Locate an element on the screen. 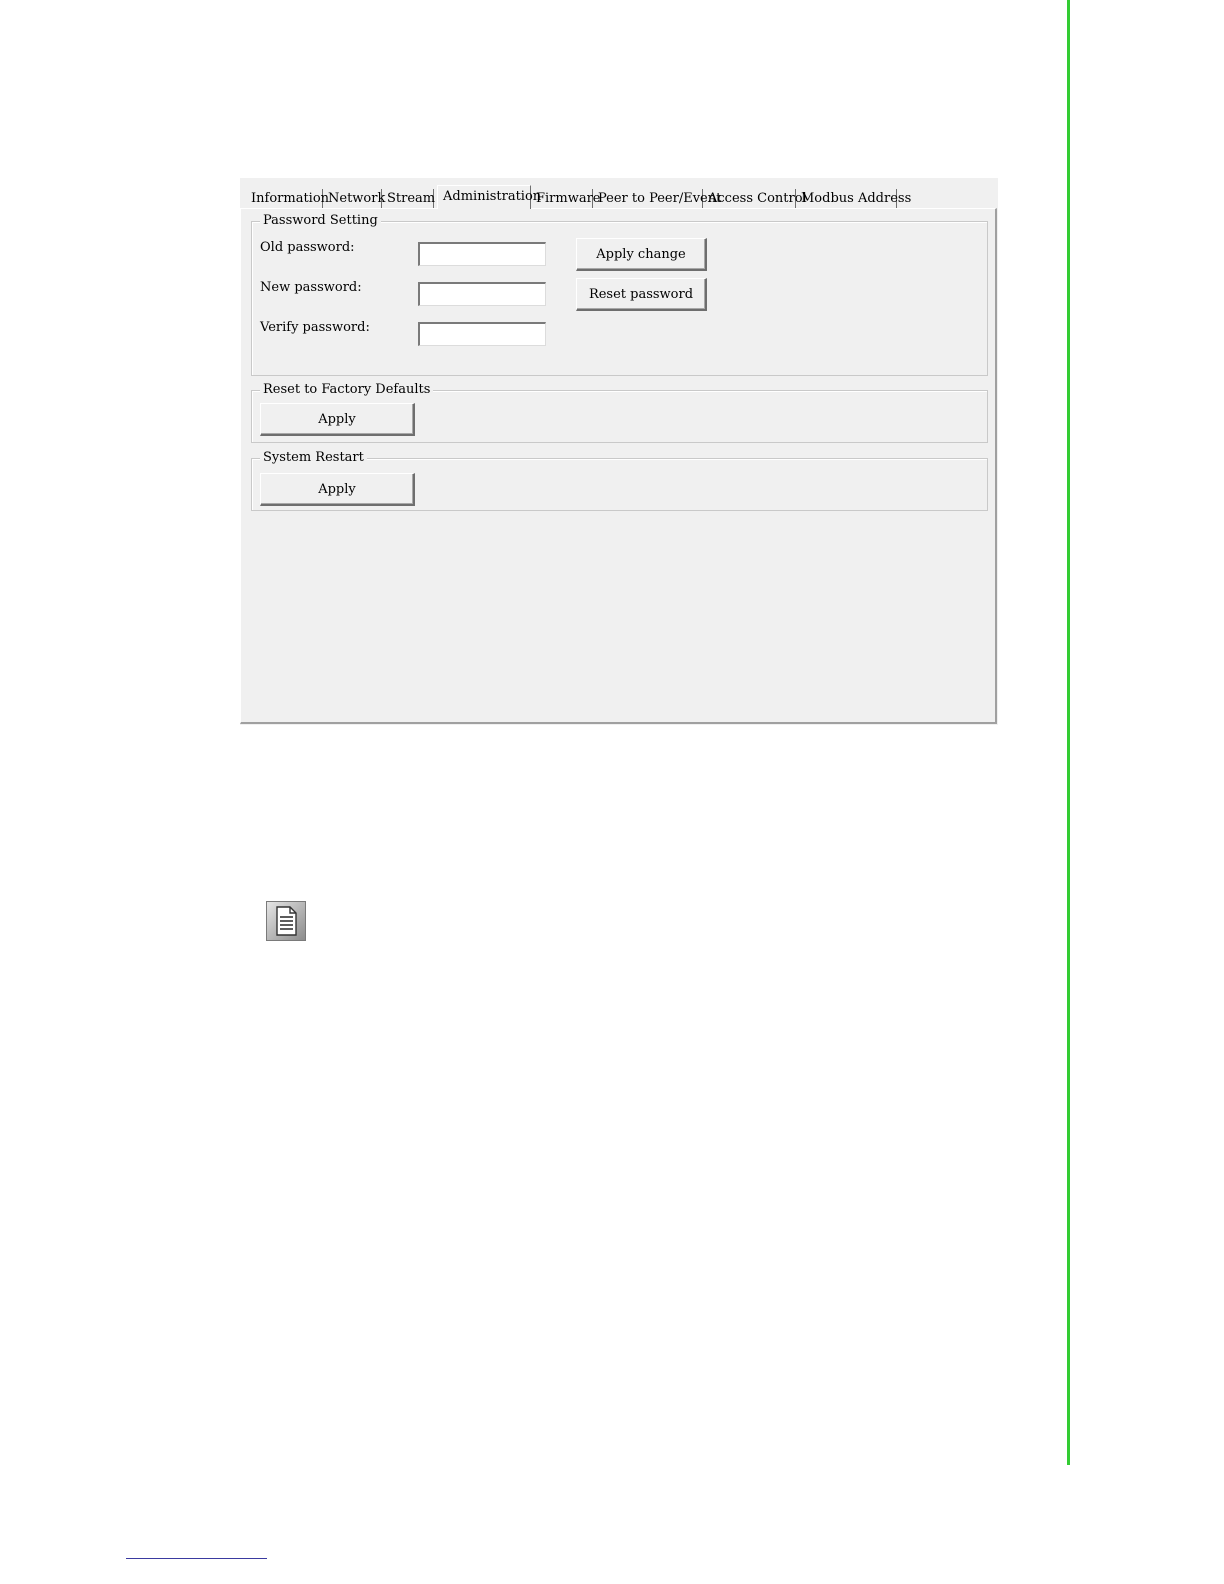 The image size is (1224, 1584). tab-stream: Stream is located at coordinates (408, 199).